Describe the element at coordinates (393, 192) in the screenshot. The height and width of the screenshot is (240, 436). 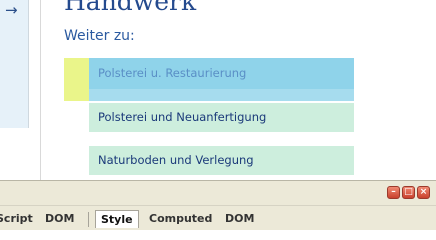
I see `minimize-icon: –` at that location.